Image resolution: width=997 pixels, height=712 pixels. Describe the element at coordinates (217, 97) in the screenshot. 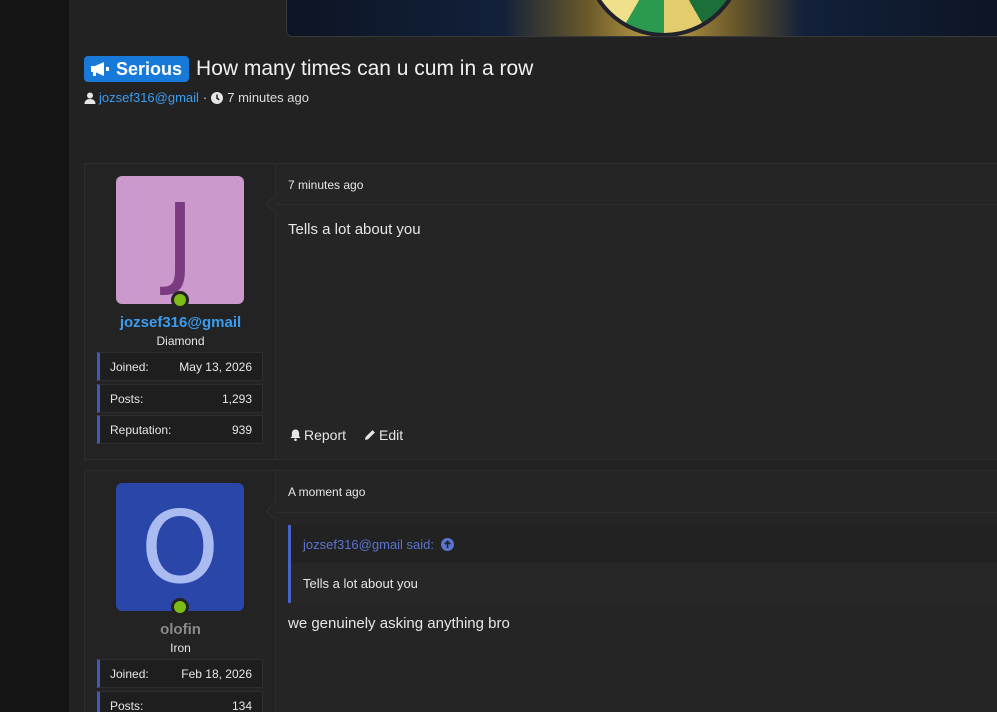

I see `clock-icon` at that location.